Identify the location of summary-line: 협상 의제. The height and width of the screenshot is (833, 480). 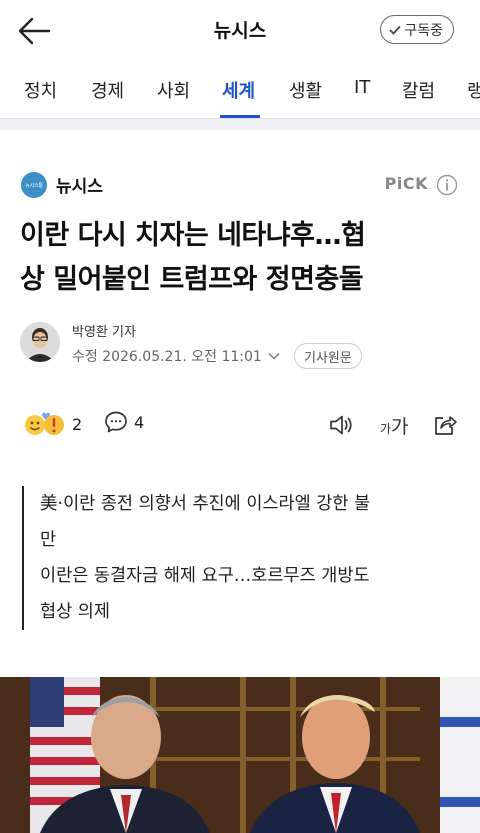
(75, 612).